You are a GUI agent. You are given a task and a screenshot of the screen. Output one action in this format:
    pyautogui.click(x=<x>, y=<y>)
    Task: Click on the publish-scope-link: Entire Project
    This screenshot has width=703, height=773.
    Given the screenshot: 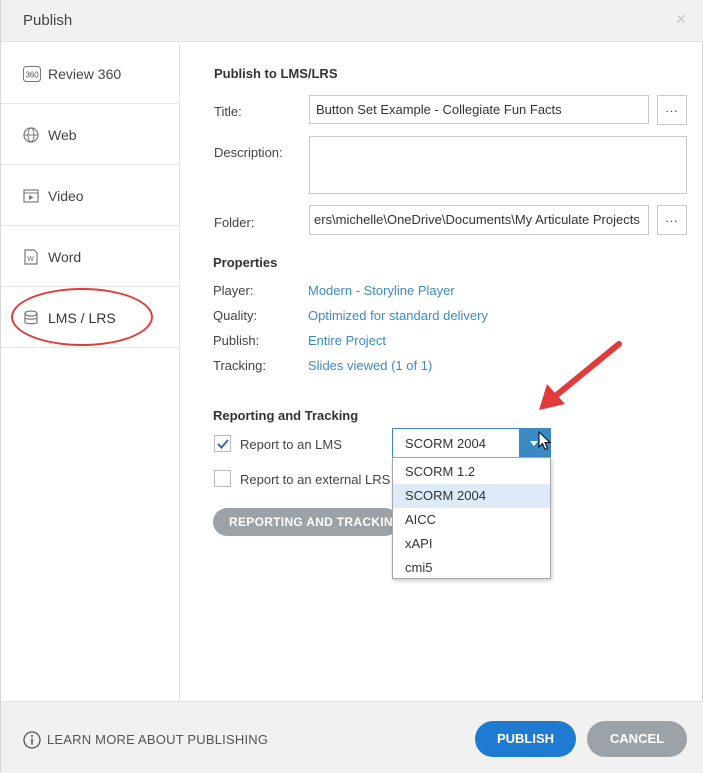 What is the action you would take?
    pyautogui.click(x=347, y=340)
    